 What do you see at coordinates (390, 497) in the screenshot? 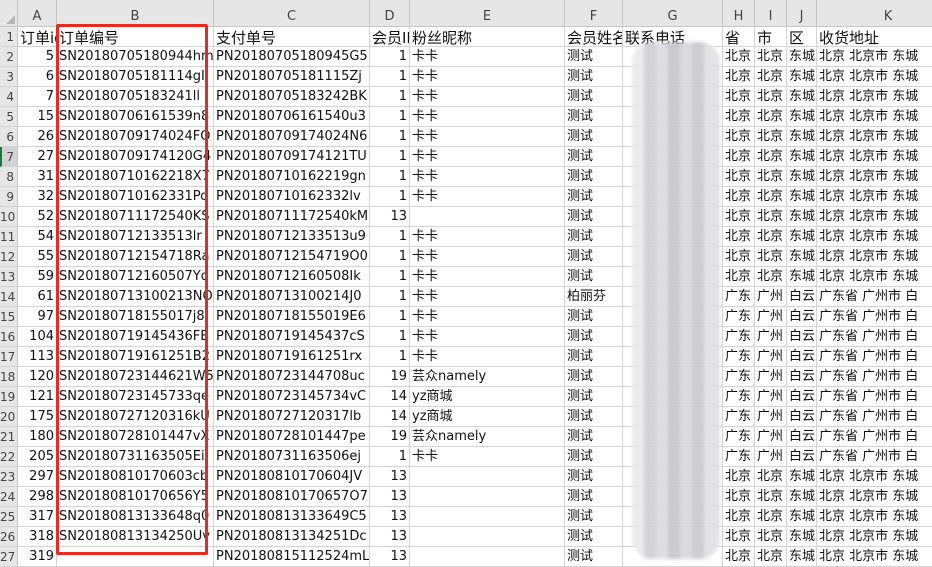
I see `table-cell: 13` at bounding box center [390, 497].